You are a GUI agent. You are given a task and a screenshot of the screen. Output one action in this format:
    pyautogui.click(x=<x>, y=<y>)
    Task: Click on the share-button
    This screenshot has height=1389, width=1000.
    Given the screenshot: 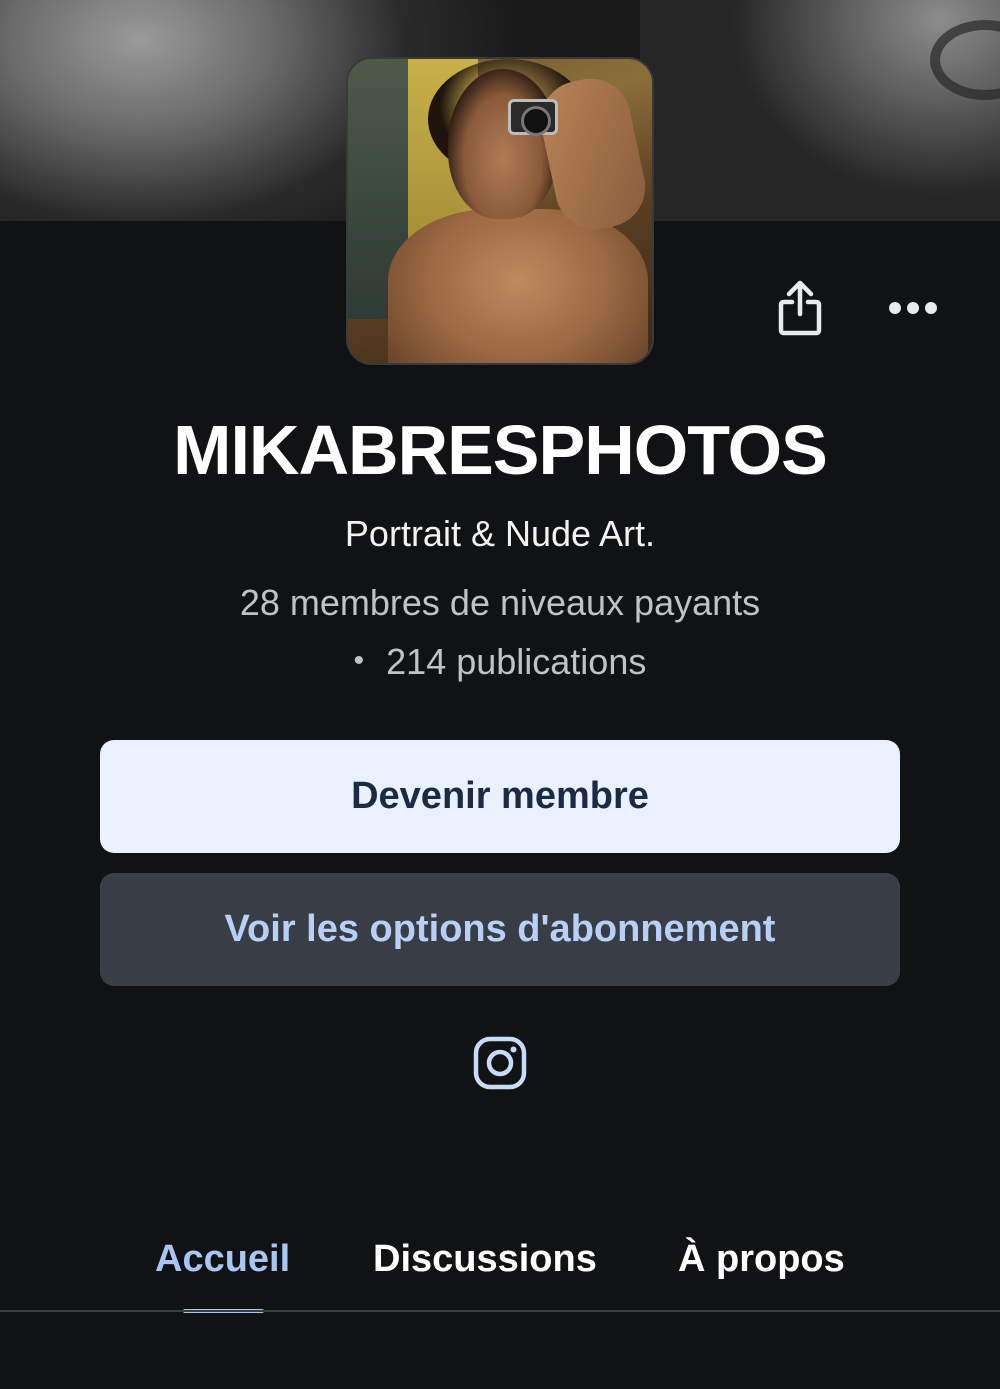 What is the action you would take?
    pyautogui.click(x=800, y=308)
    